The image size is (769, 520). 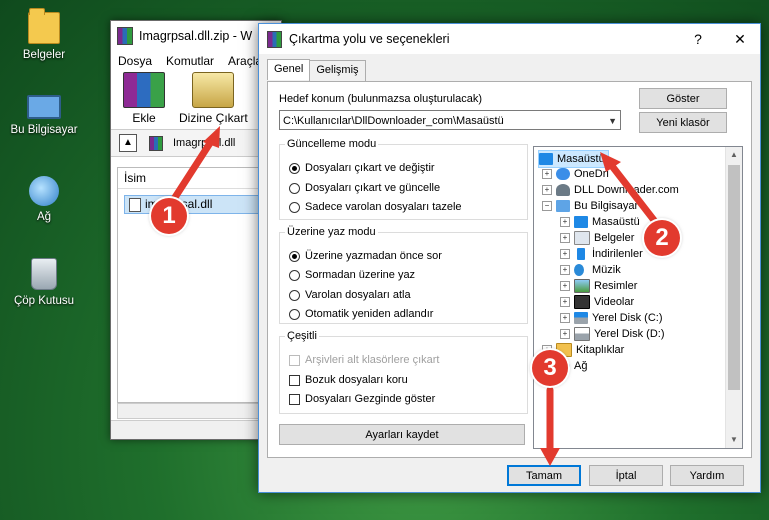 I want to click on chevron-down-icon: ▼, so click(x=612, y=121).